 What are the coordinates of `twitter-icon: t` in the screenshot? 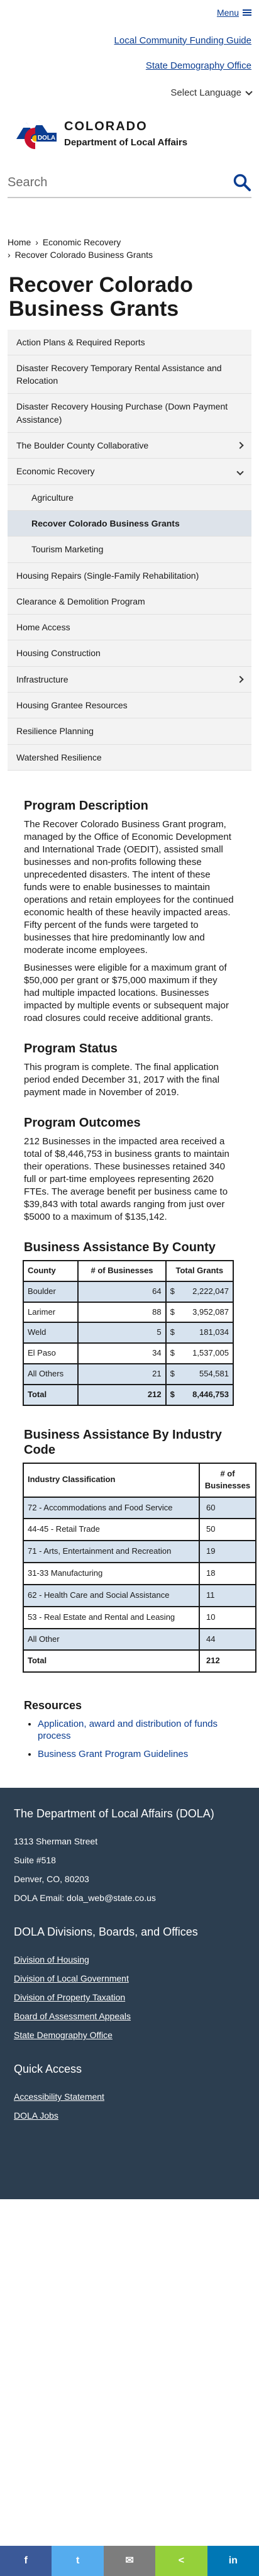 It's located at (77, 2561).